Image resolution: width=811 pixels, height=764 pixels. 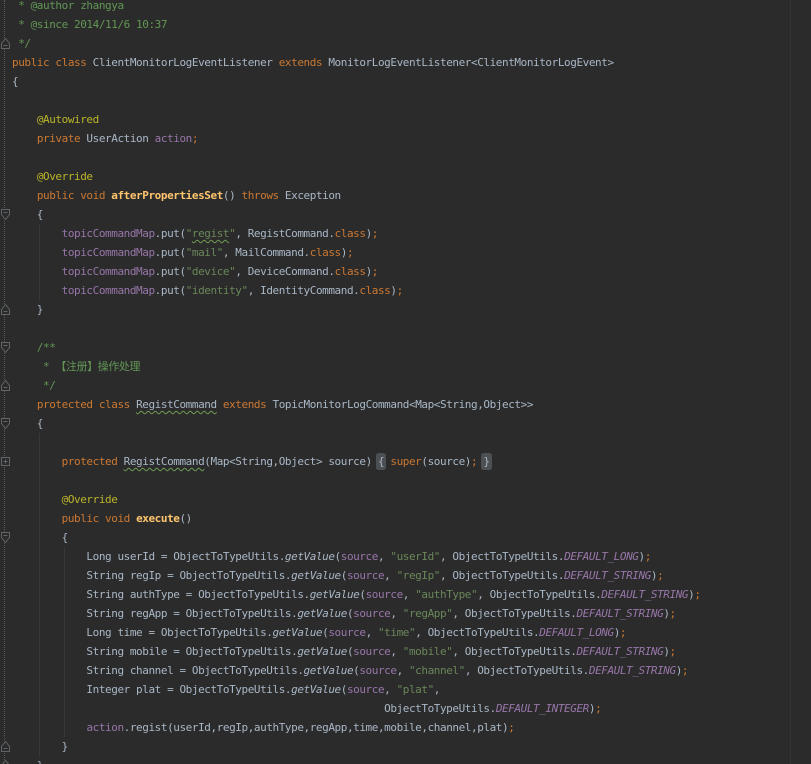 What do you see at coordinates (68, 6) in the screenshot?
I see `code-line: * @author zhangya` at bounding box center [68, 6].